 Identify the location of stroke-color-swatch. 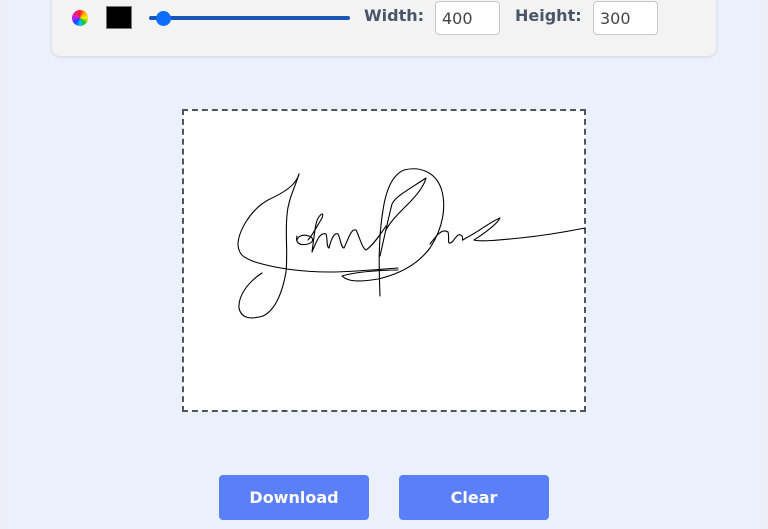
(119, 17).